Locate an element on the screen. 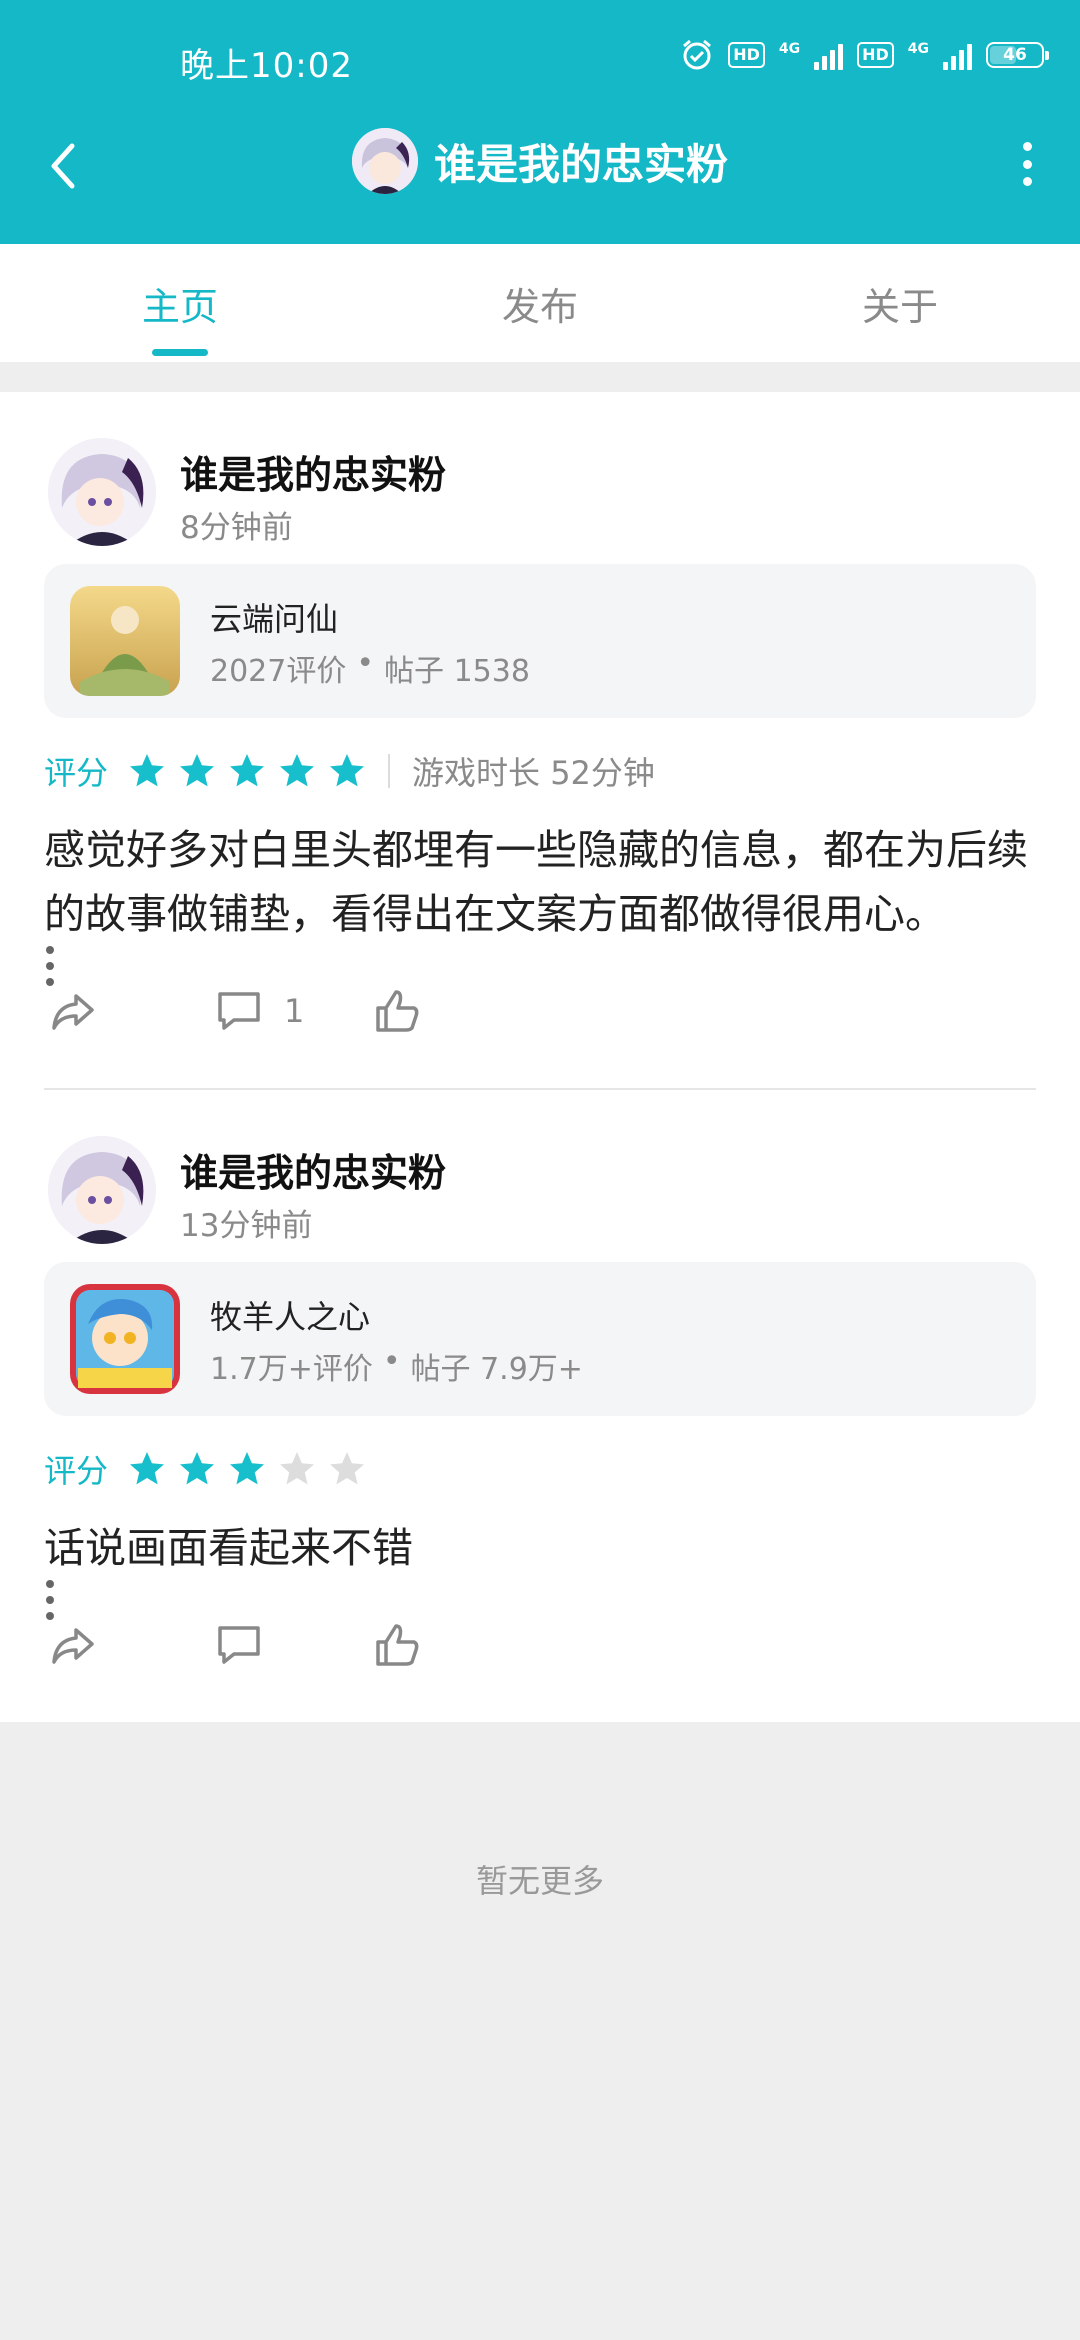  game-stats: 1.7万+评价 • 帖子 7.9万+ is located at coordinates (396, 1366).